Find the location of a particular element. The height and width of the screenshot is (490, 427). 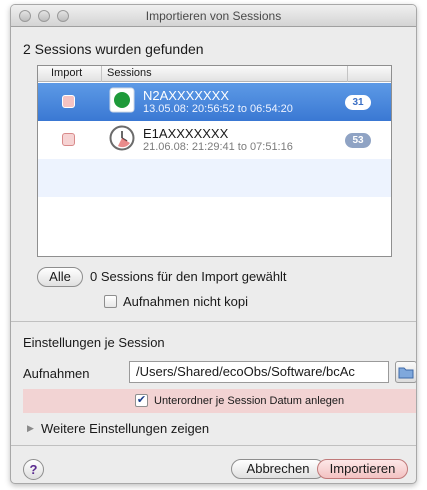

select-all-button: Alle is located at coordinates (60, 277).